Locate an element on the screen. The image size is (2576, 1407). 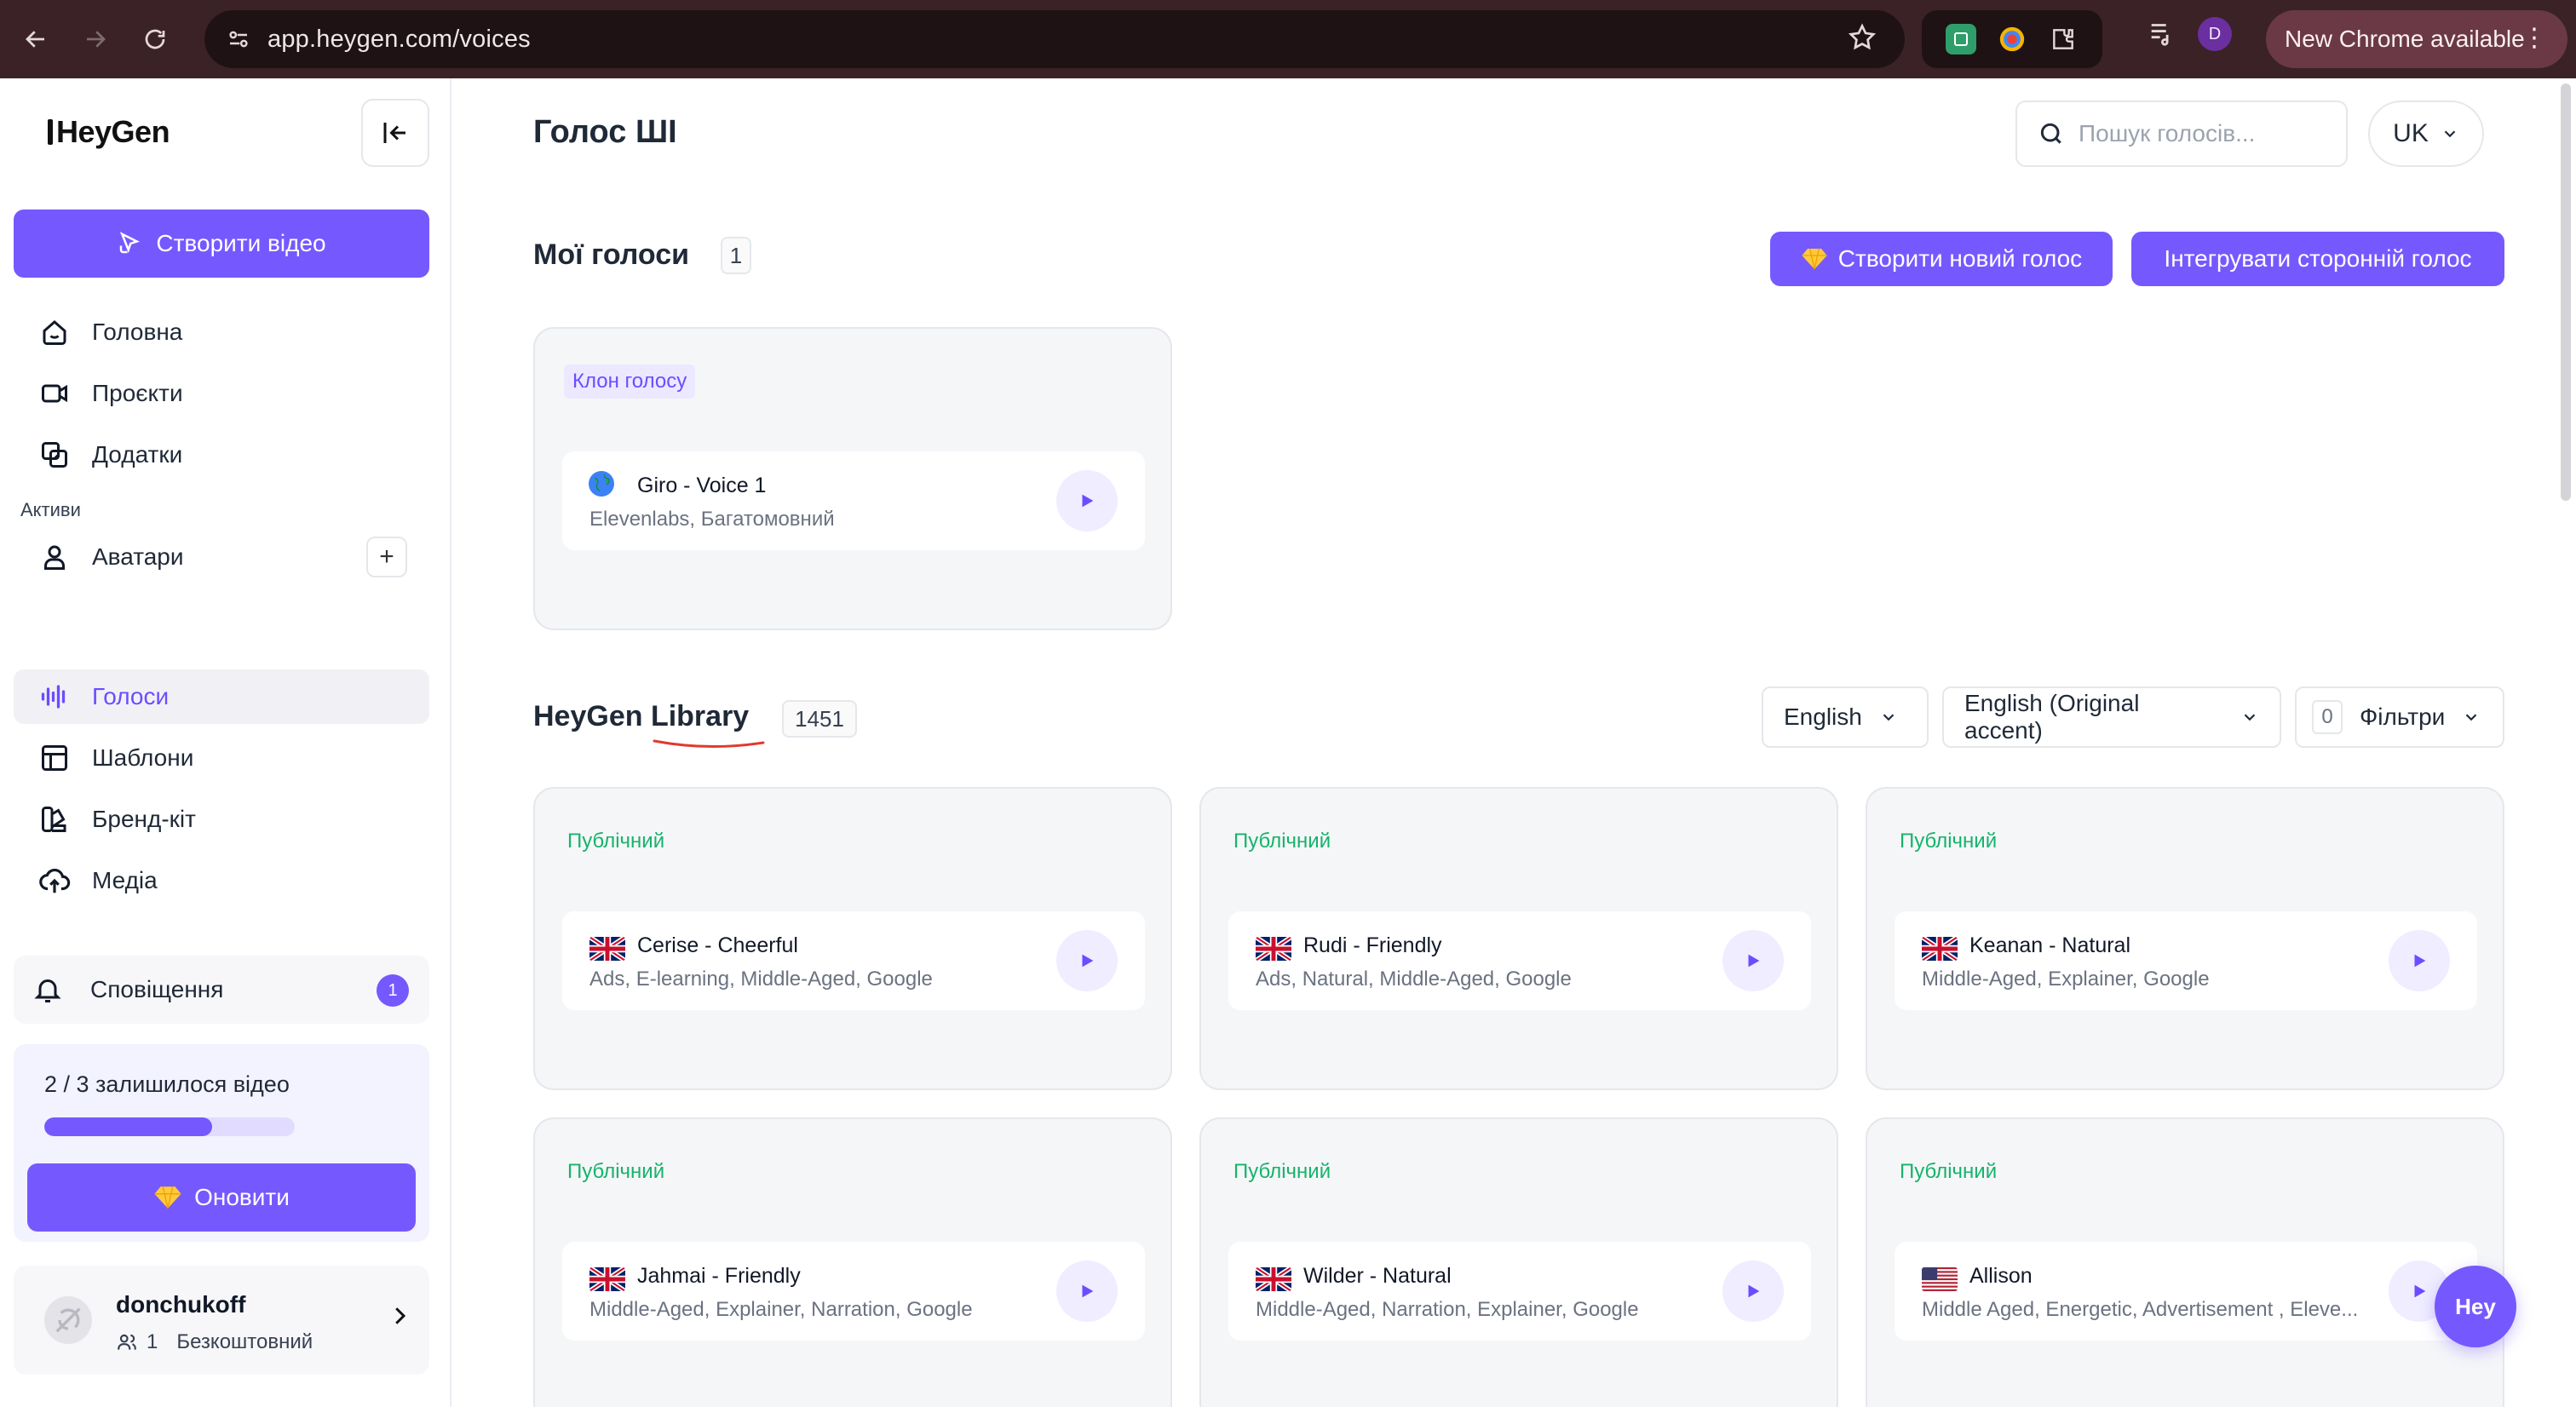
sidebar-item-label: Проєкти is located at coordinates (137, 393).